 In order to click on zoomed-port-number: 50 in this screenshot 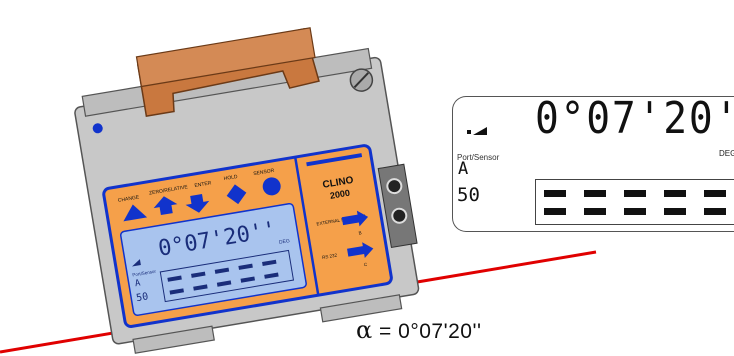, I will do `click(468, 195)`.